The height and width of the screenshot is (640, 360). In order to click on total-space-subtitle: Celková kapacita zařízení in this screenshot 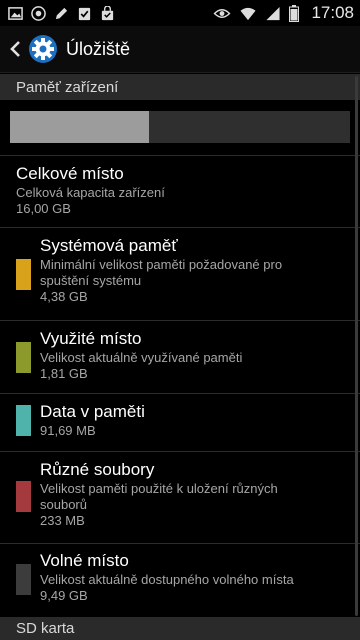, I will do `click(90, 192)`.